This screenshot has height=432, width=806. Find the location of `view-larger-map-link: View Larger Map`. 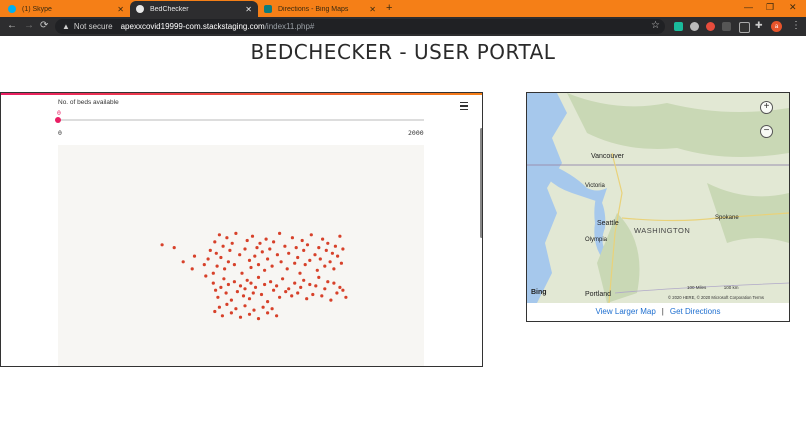

view-larger-map-link: View Larger Map is located at coordinates (625, 311).